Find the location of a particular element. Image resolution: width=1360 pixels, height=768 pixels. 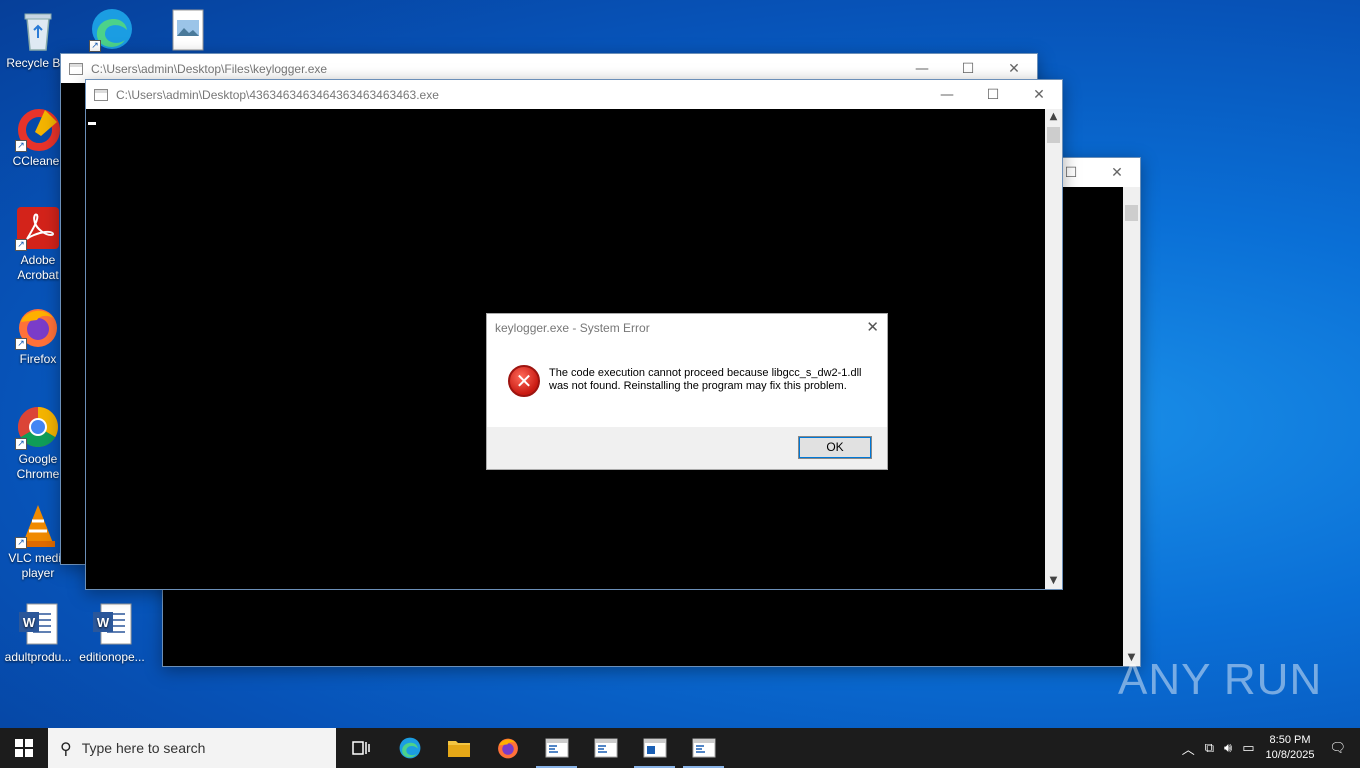

notification-icon: 🗨︎ is located at coordinates (1337, 748).